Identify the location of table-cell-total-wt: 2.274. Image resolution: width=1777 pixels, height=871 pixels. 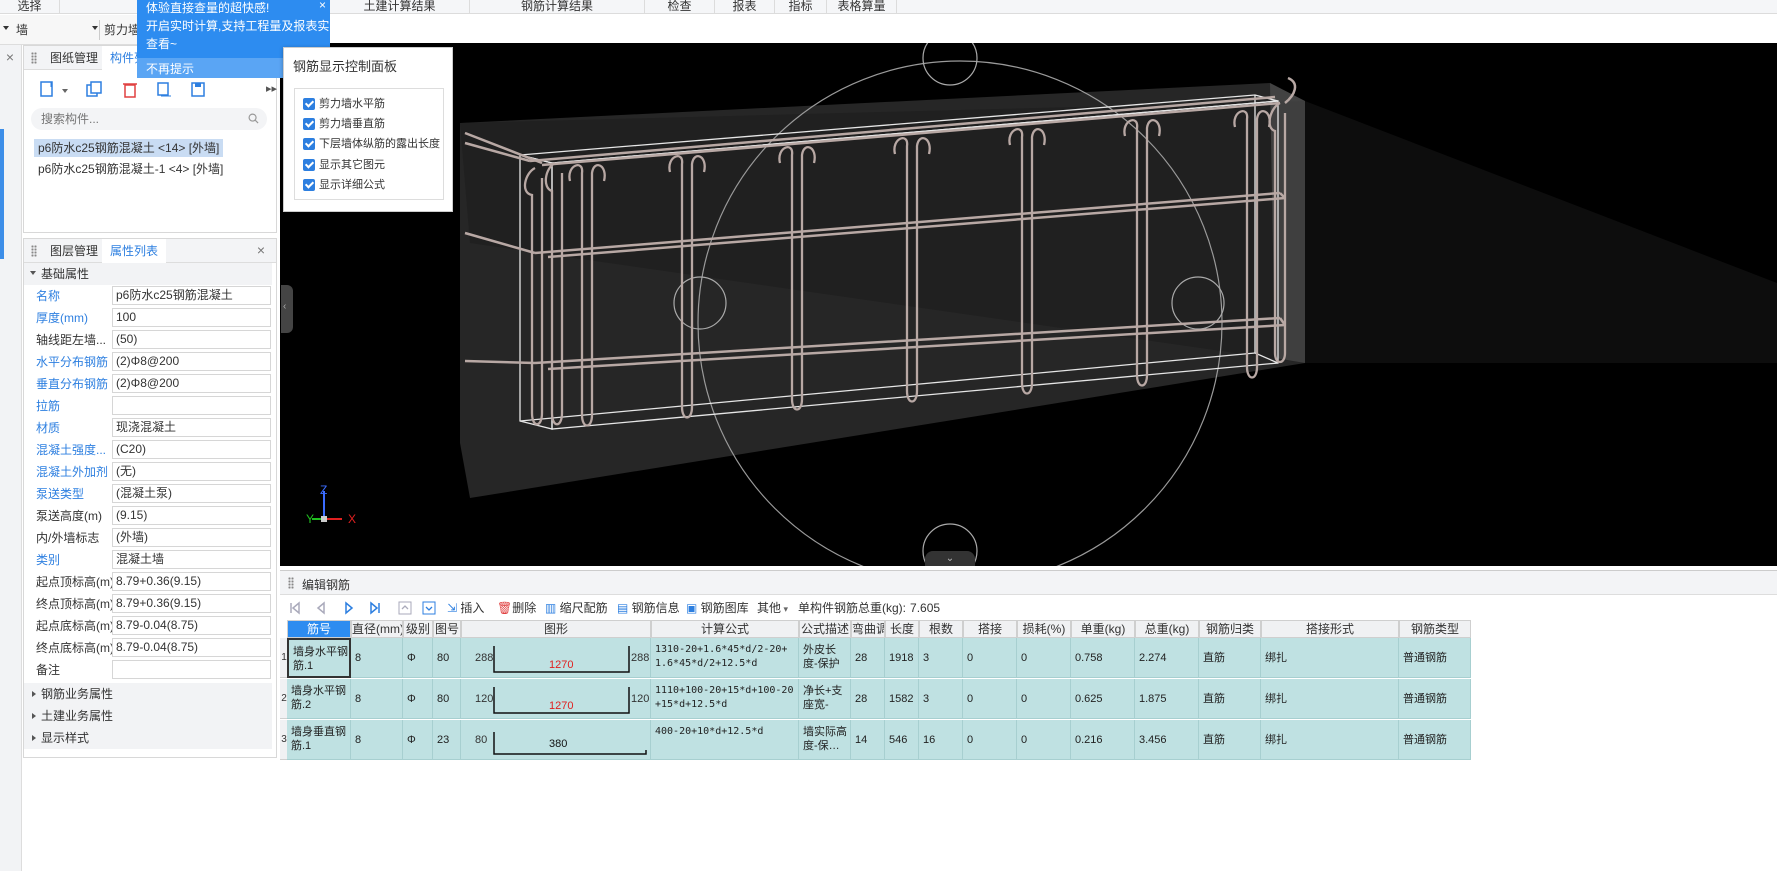
(1167, 658).